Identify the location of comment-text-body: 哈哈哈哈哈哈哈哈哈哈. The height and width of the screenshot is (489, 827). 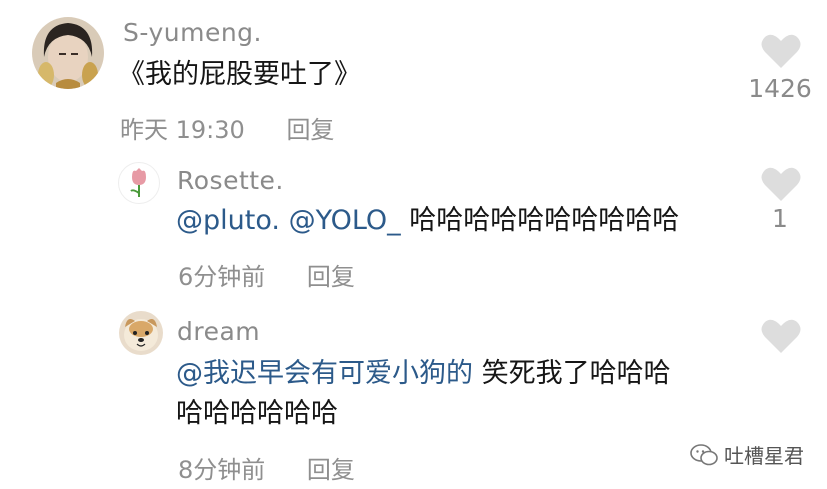
(540, 220).